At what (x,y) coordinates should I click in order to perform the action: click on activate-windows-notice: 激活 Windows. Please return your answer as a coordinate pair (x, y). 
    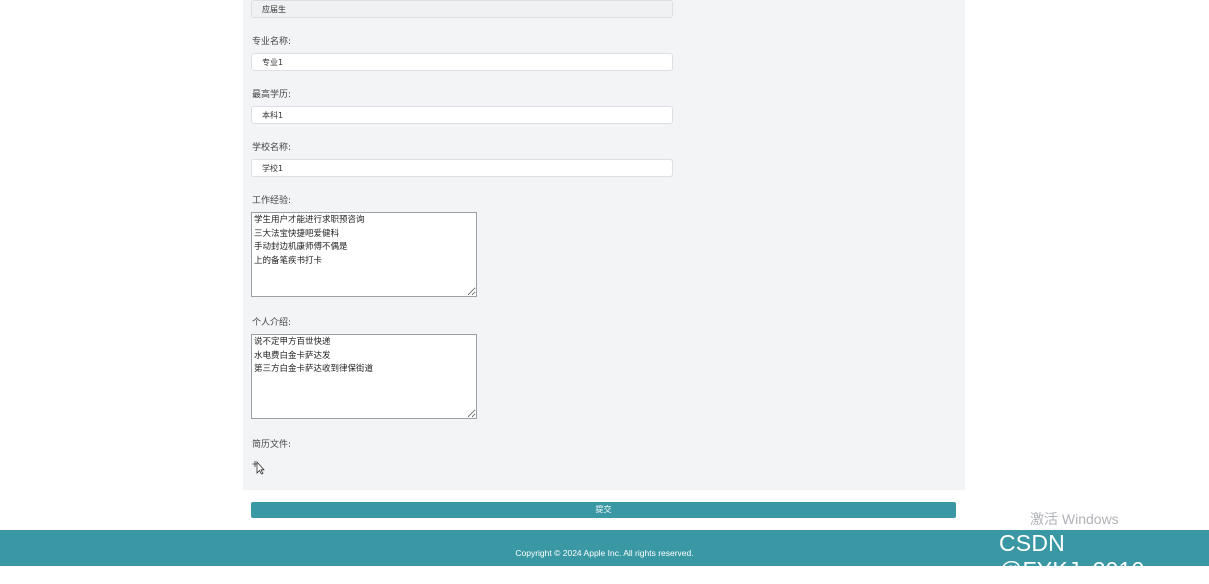
    Looking at the image, I should click on (1074, 519).